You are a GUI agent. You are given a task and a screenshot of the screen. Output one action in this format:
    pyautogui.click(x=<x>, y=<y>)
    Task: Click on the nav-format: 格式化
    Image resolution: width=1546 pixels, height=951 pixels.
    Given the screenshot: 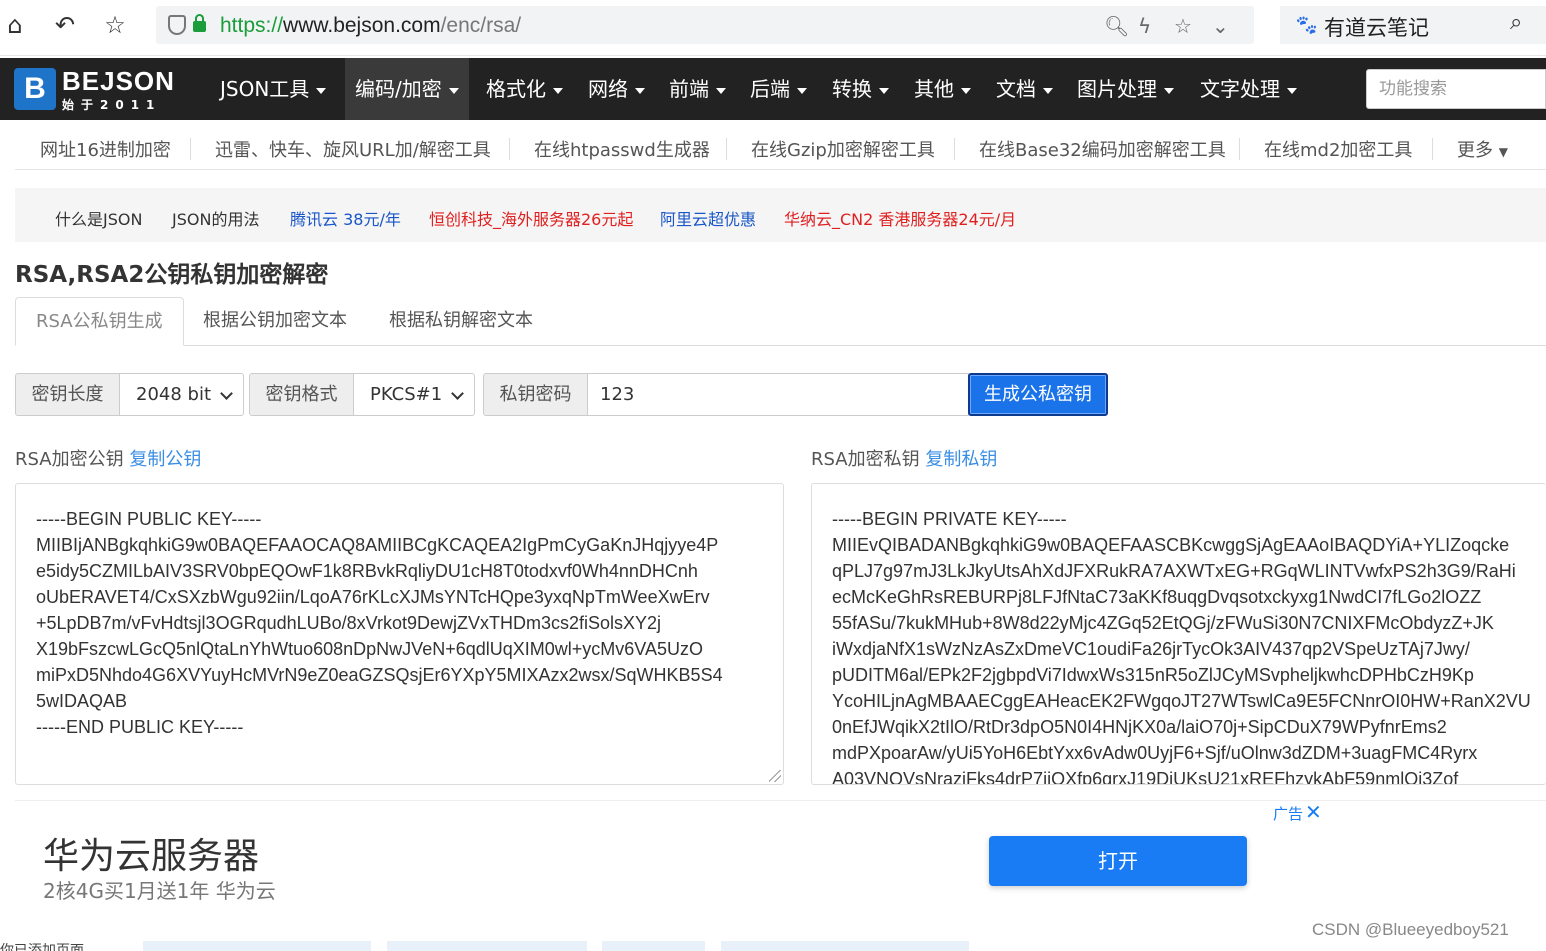 What is the action you would take?
    pyautogui.click(x=524, y=89)
    